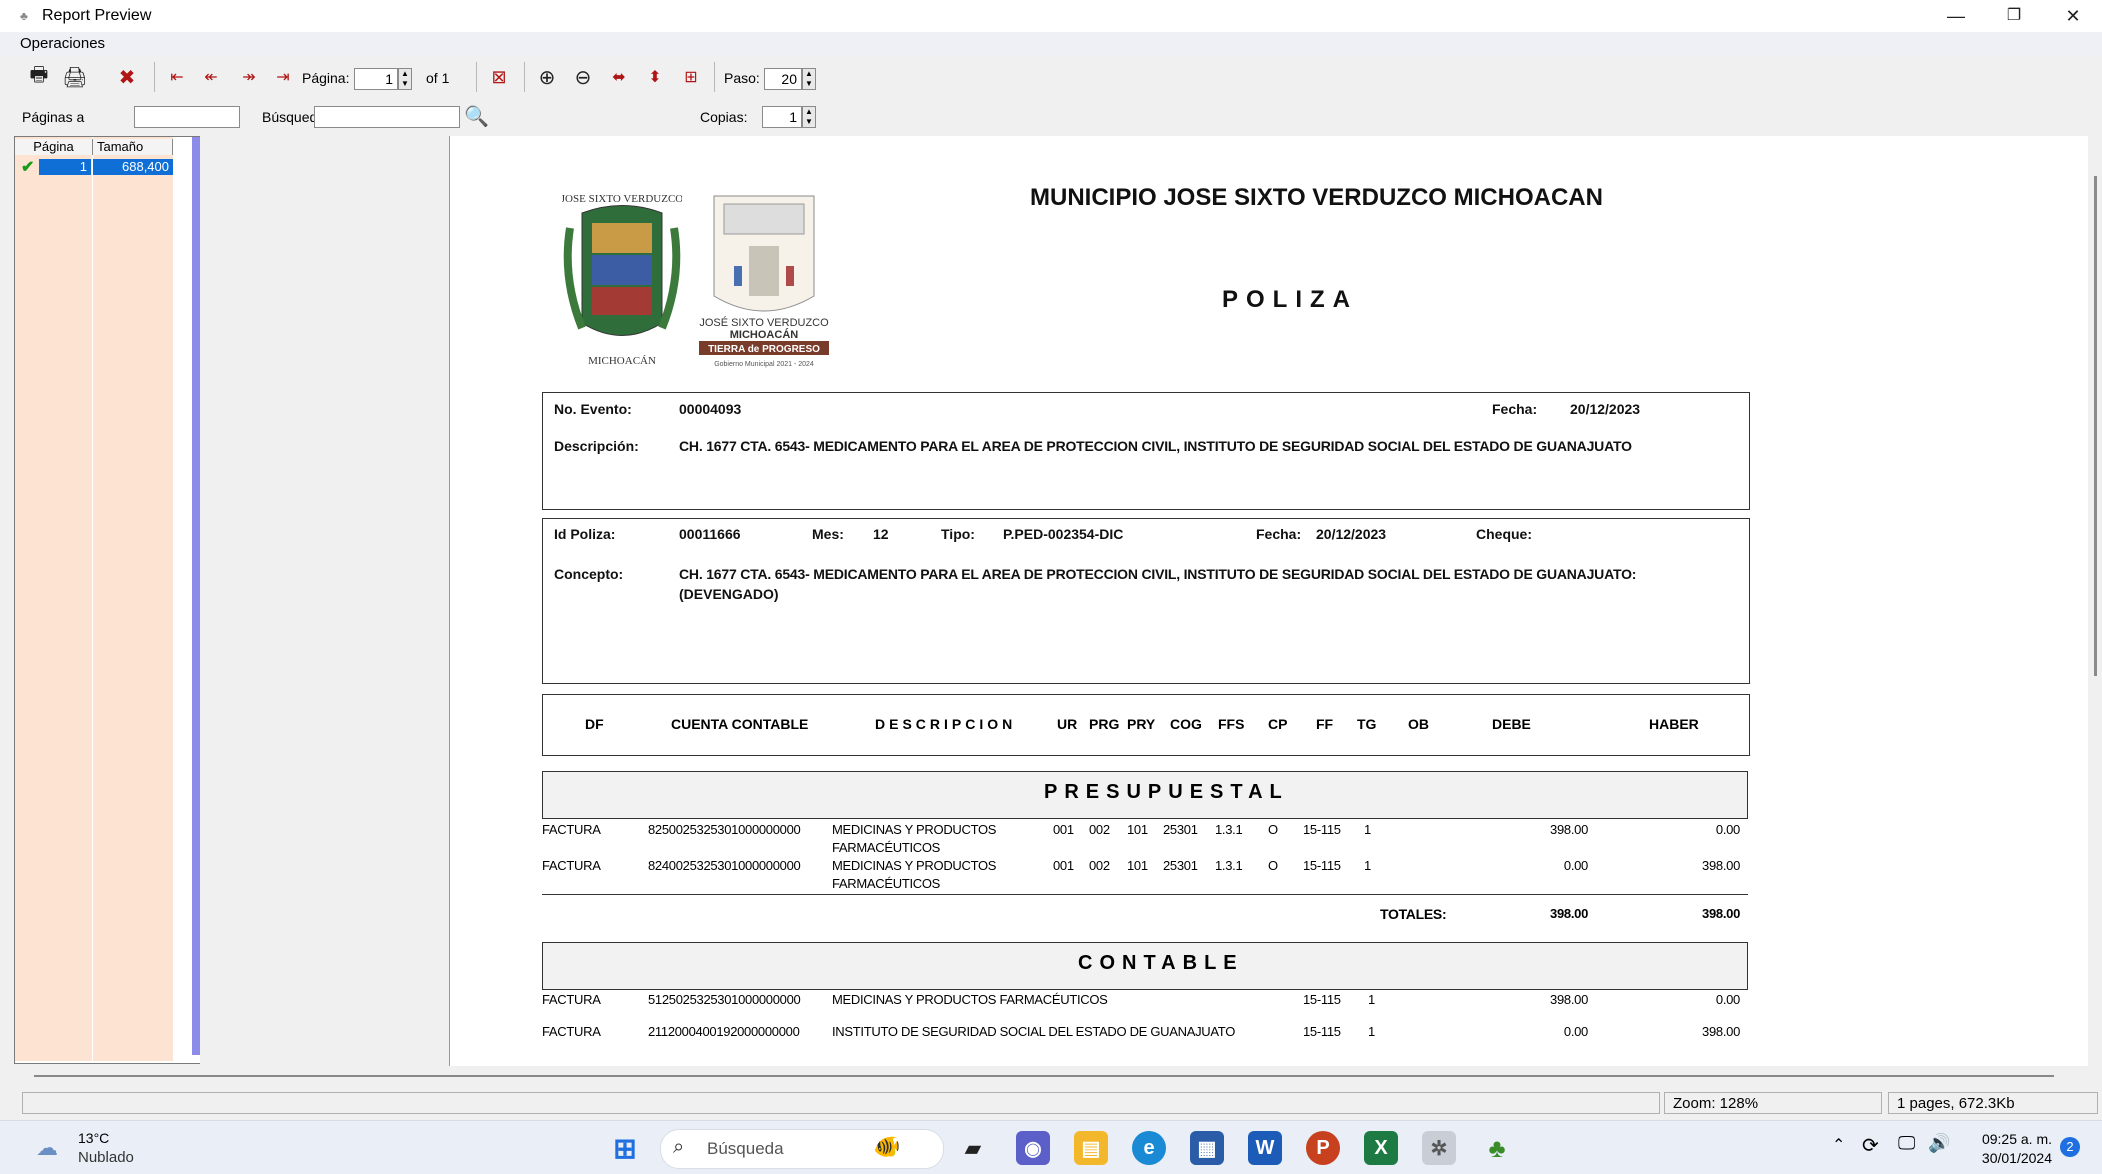 The height and width of the screenshot is (1174, 2102). Describe the element at coordinates (290, 117) in the screenshot. I see `busqueda-label: Búsqued` at that location.